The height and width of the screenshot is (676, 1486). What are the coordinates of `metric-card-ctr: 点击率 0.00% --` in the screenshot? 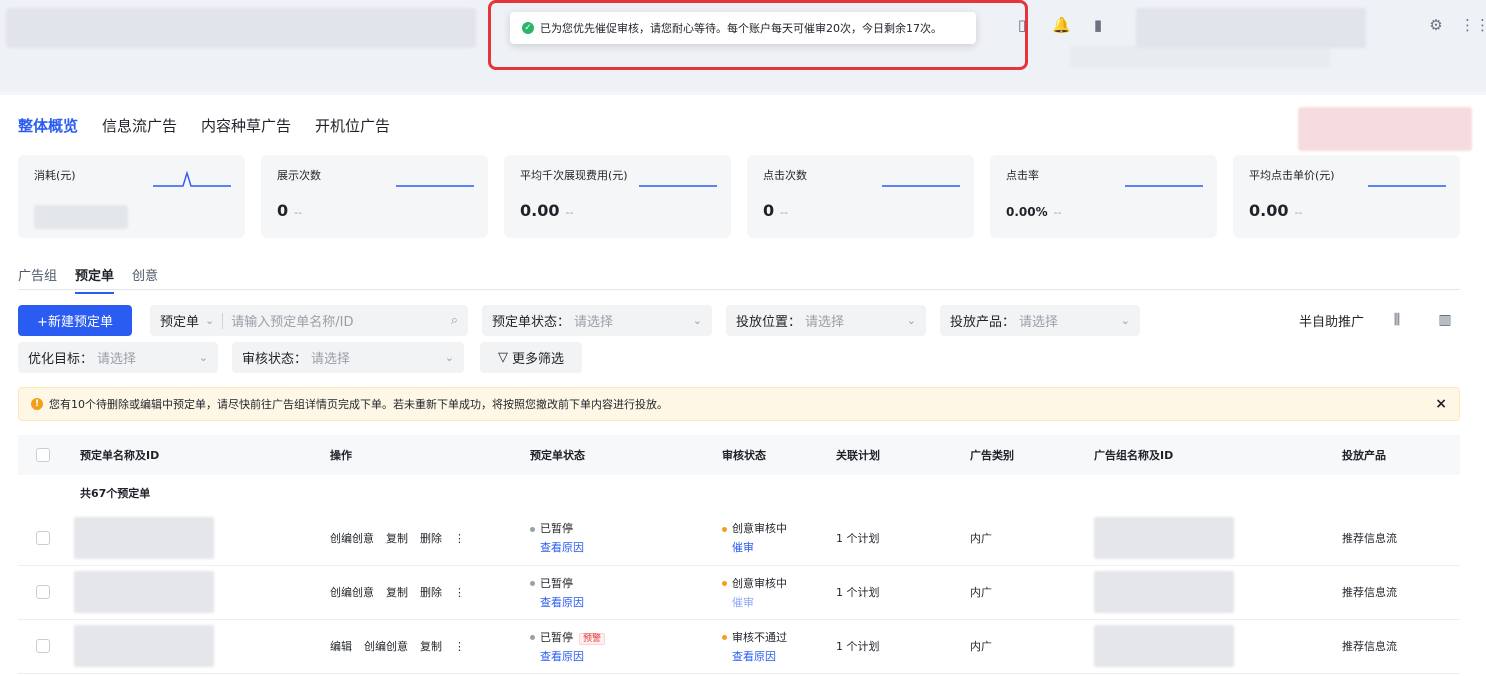 It's located at (1103, 196).